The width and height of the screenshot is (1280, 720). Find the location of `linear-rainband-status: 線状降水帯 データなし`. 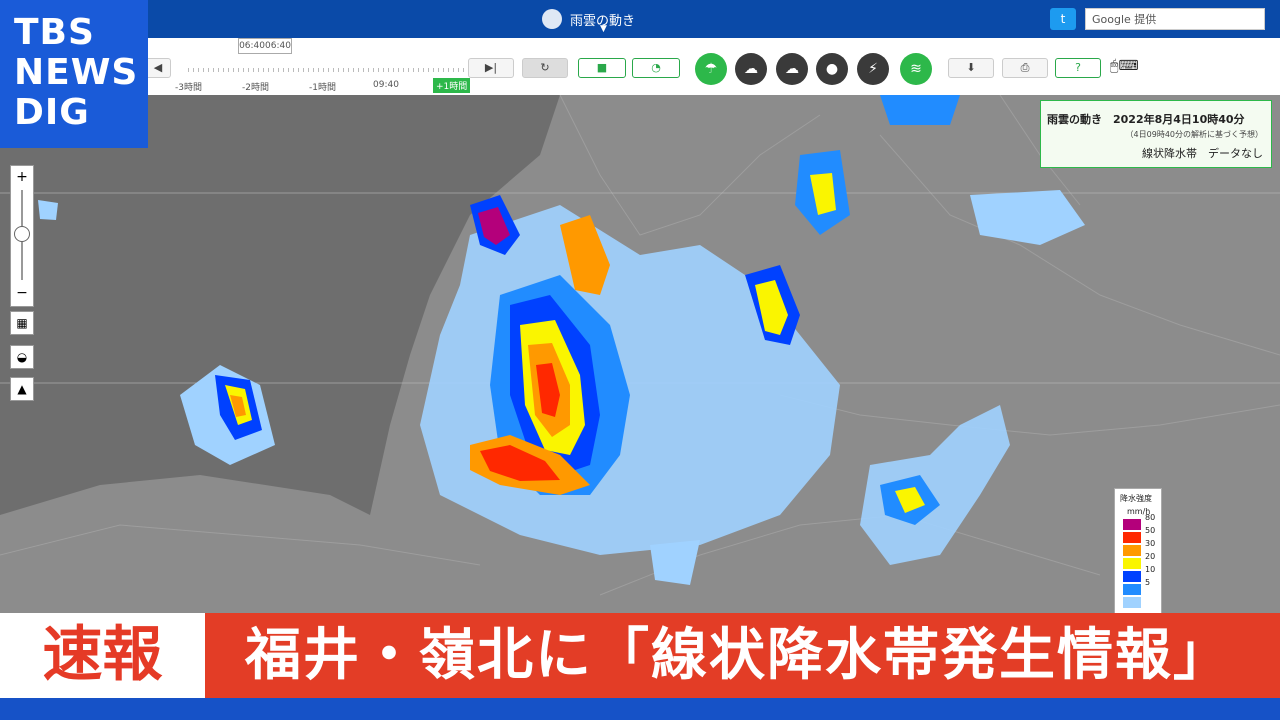

linear-rainband-status: 線状降水帯 データなし is located at coordinates (1202, 153).